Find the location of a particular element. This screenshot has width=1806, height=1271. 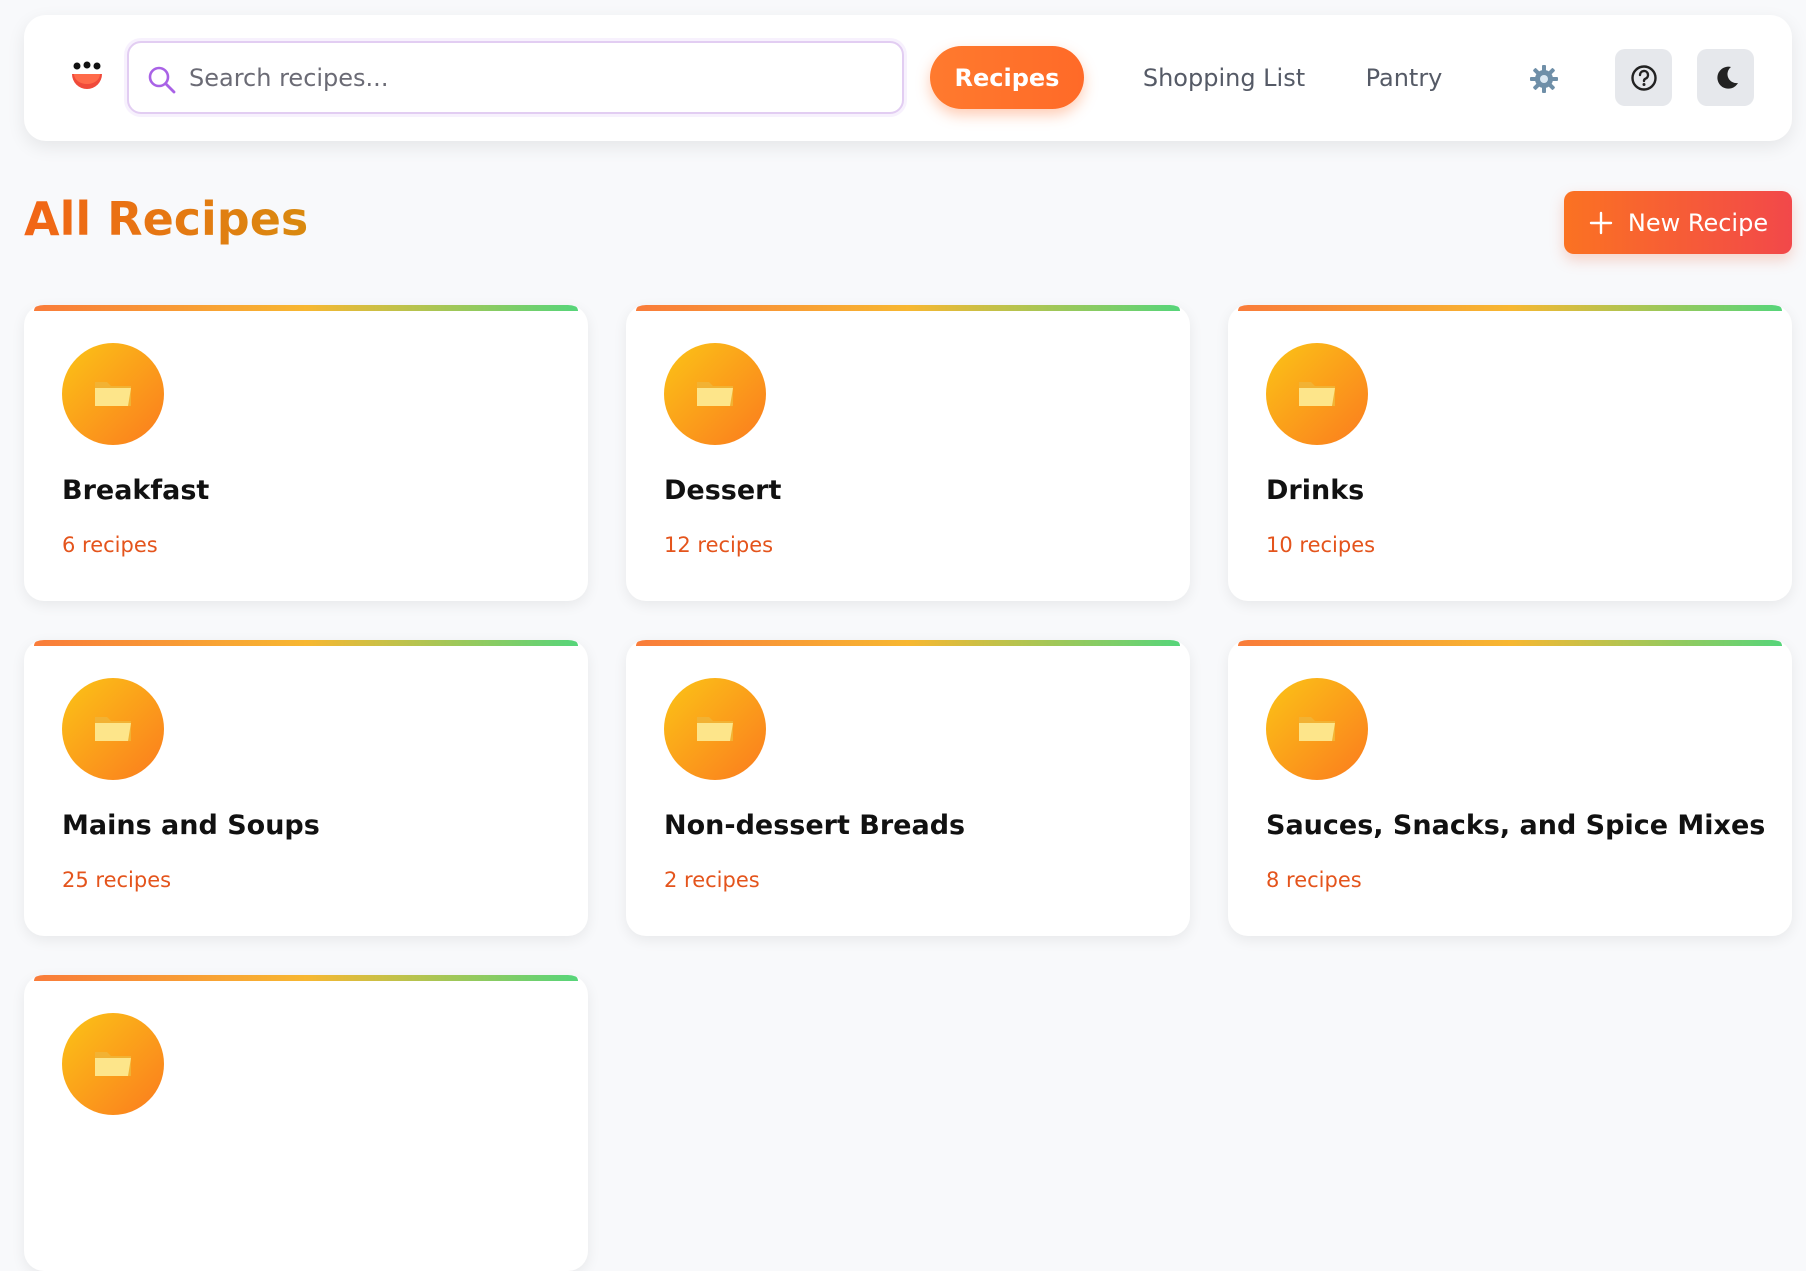

category-recipe-count: 25 recipes is located at coordinates (117, 880).